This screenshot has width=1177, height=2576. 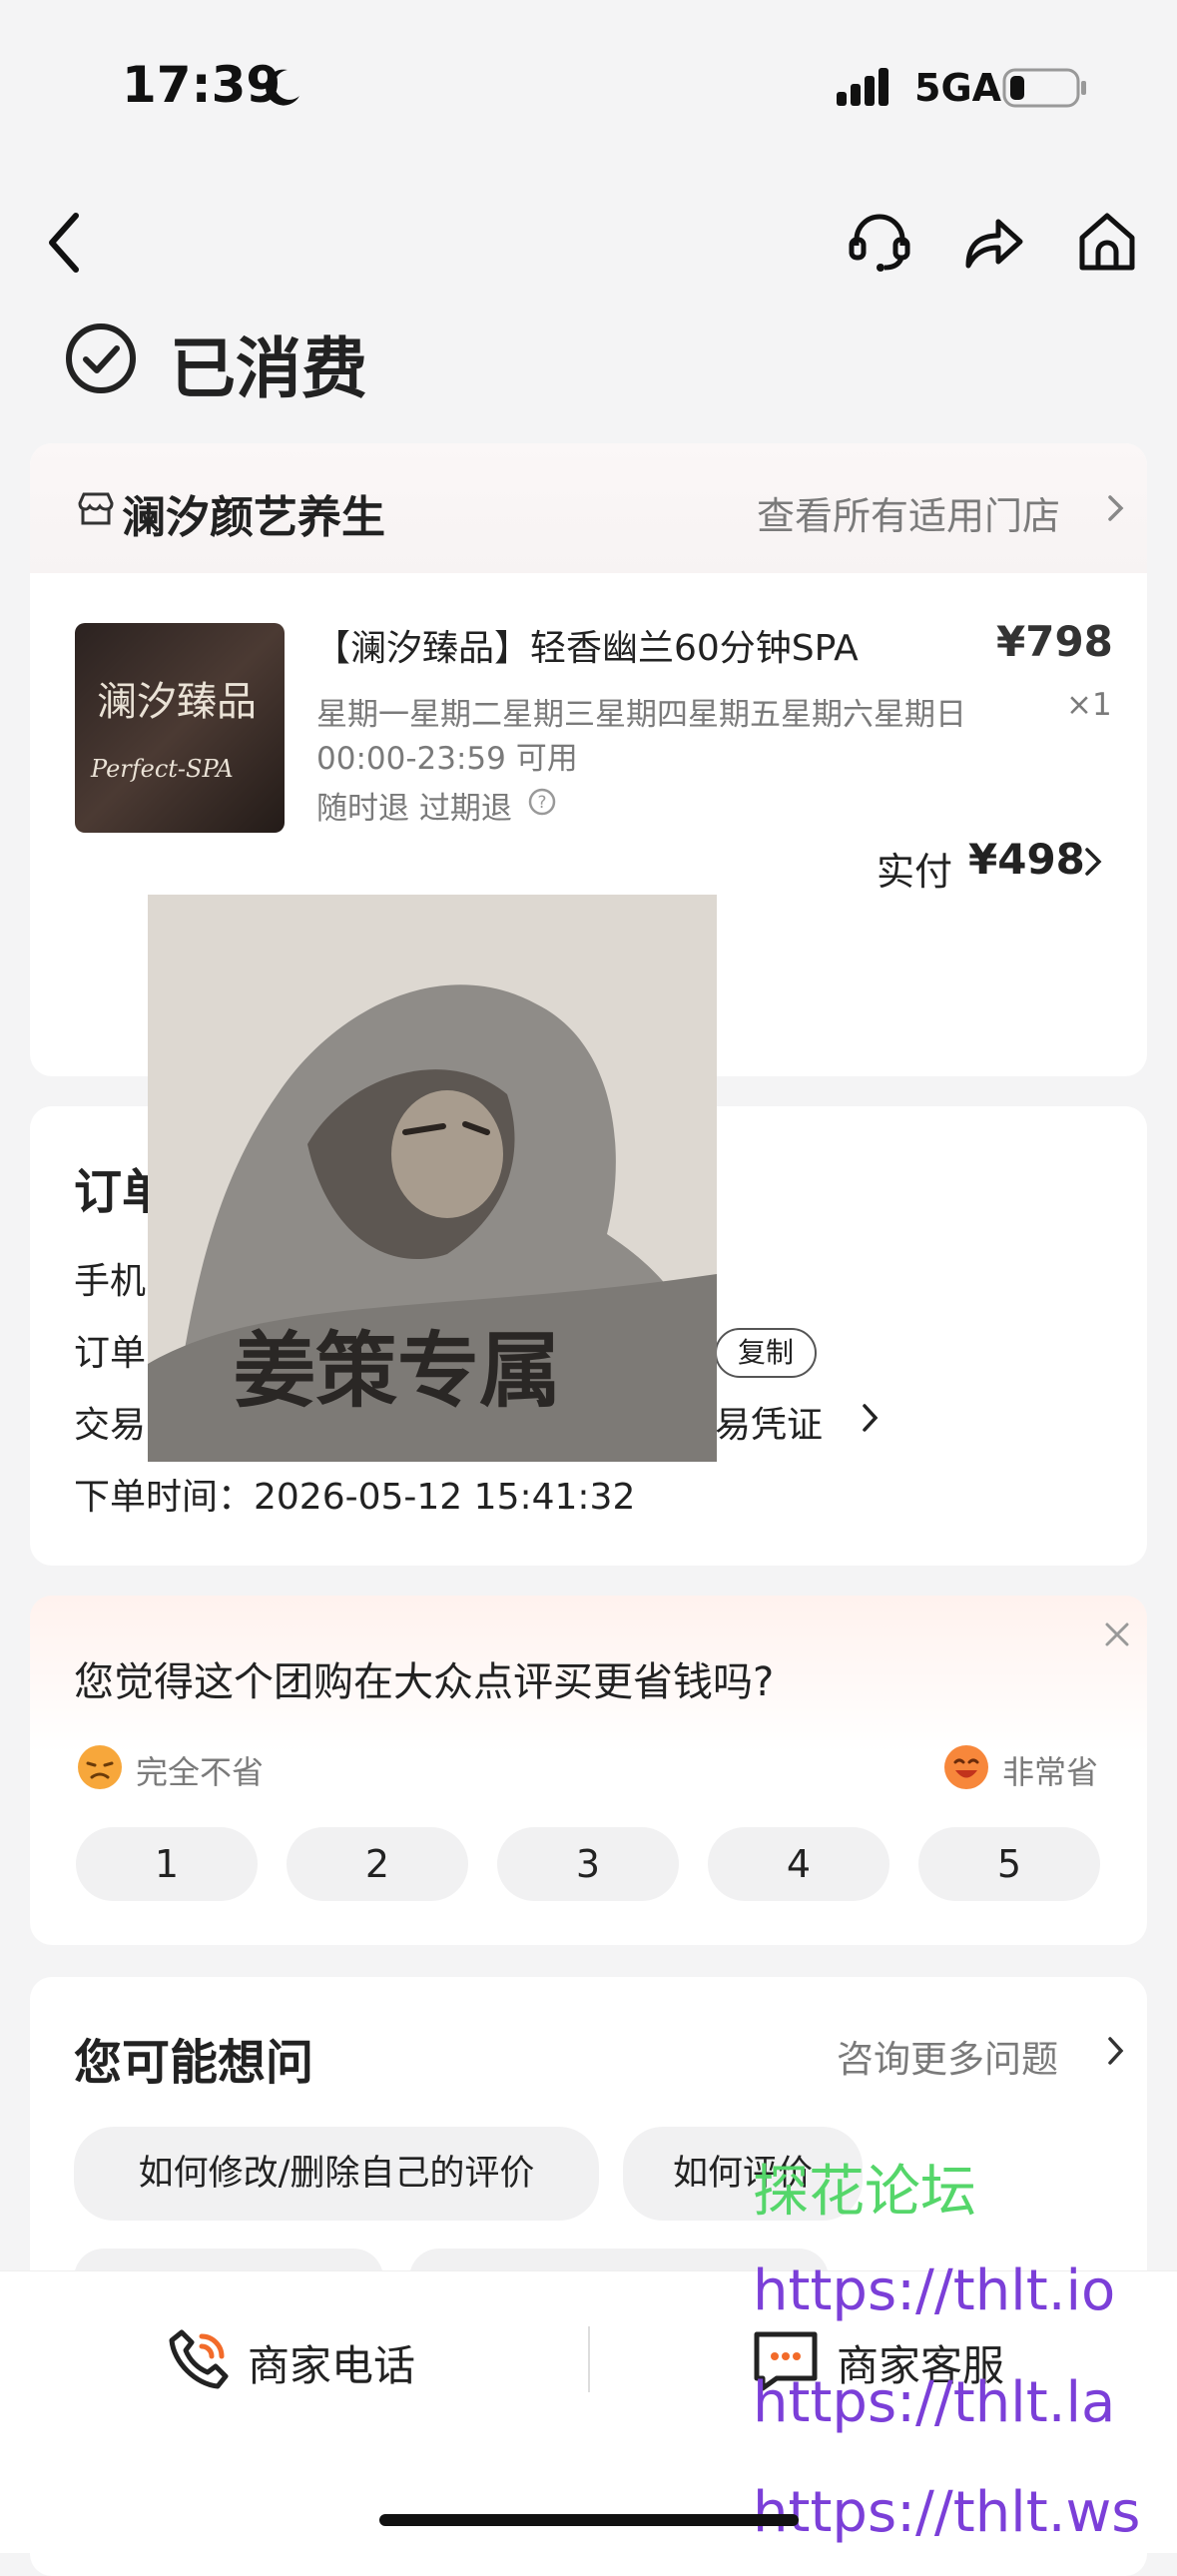 I want to click on available-days: 星期一星期二星期三星期四星期五星期六星期日, so click(x=641, y=715).